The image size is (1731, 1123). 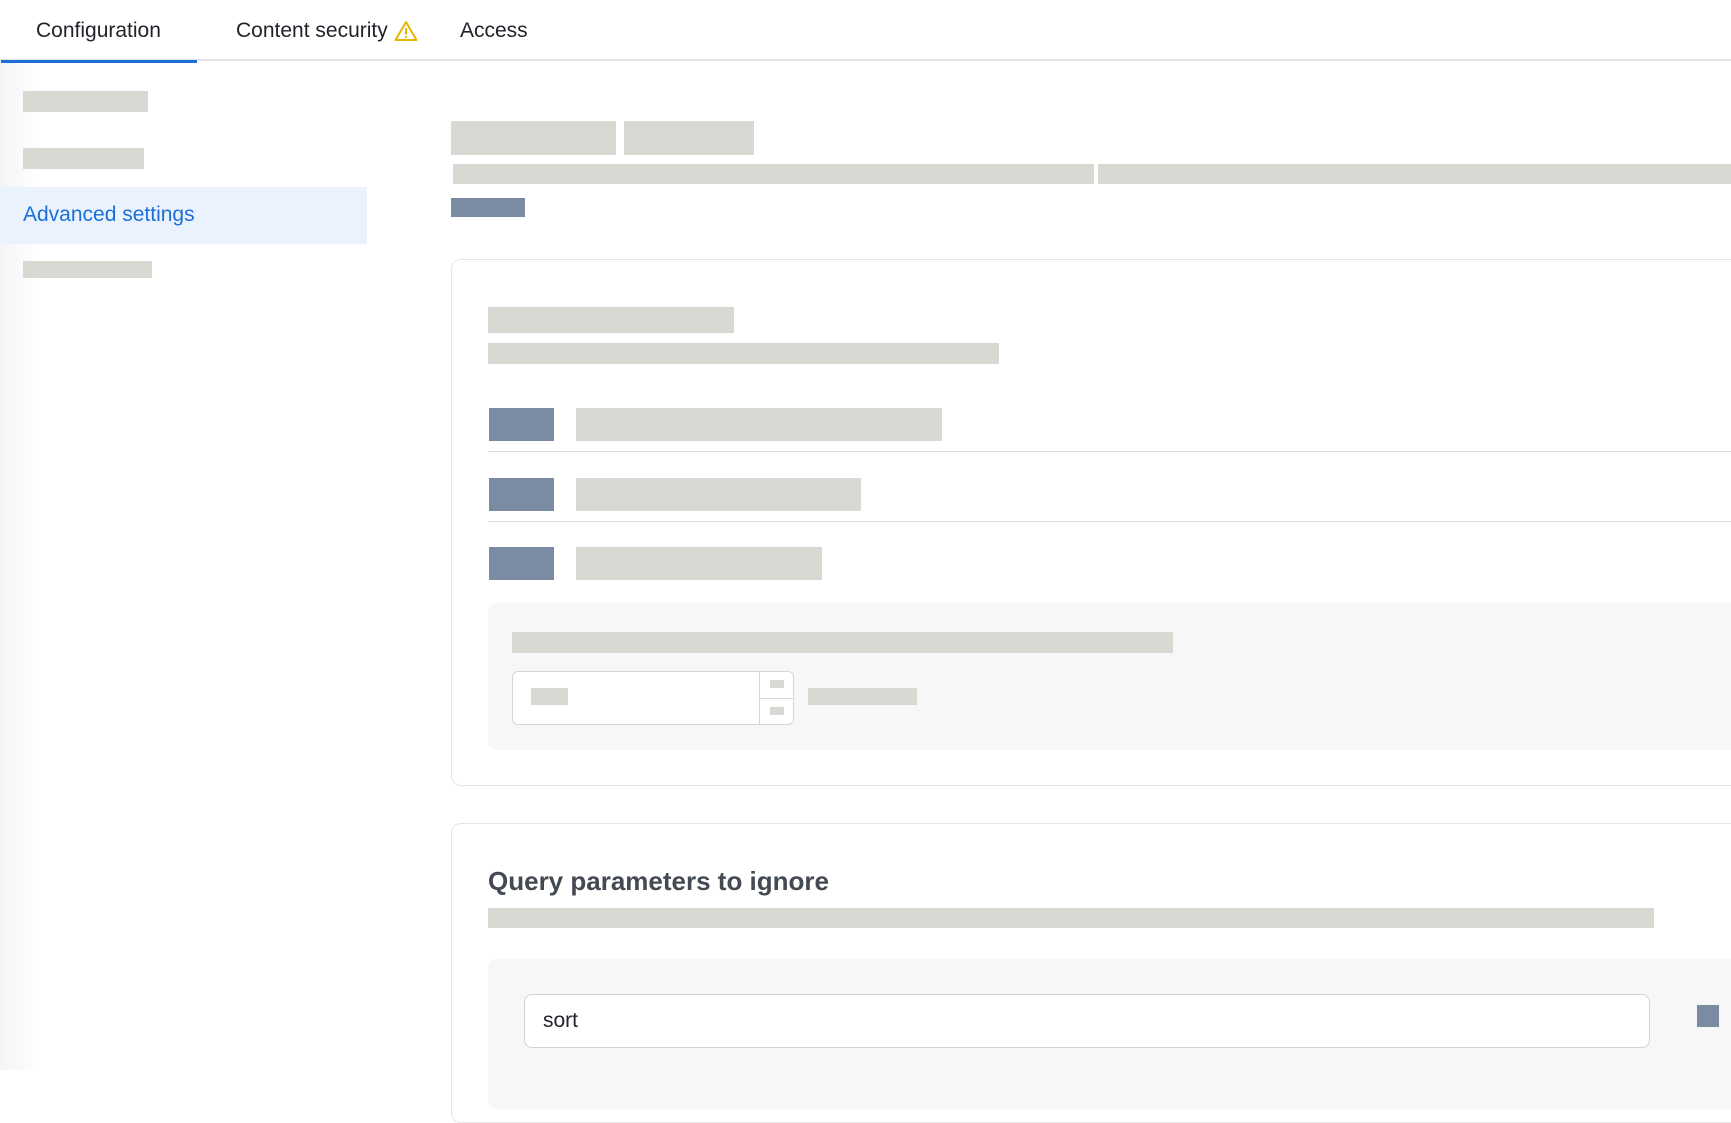 What do you see at coordinates (312, 30) in the screenshot?
I see `tab-content-security-label: Content security` at bounding box center [312, 30].